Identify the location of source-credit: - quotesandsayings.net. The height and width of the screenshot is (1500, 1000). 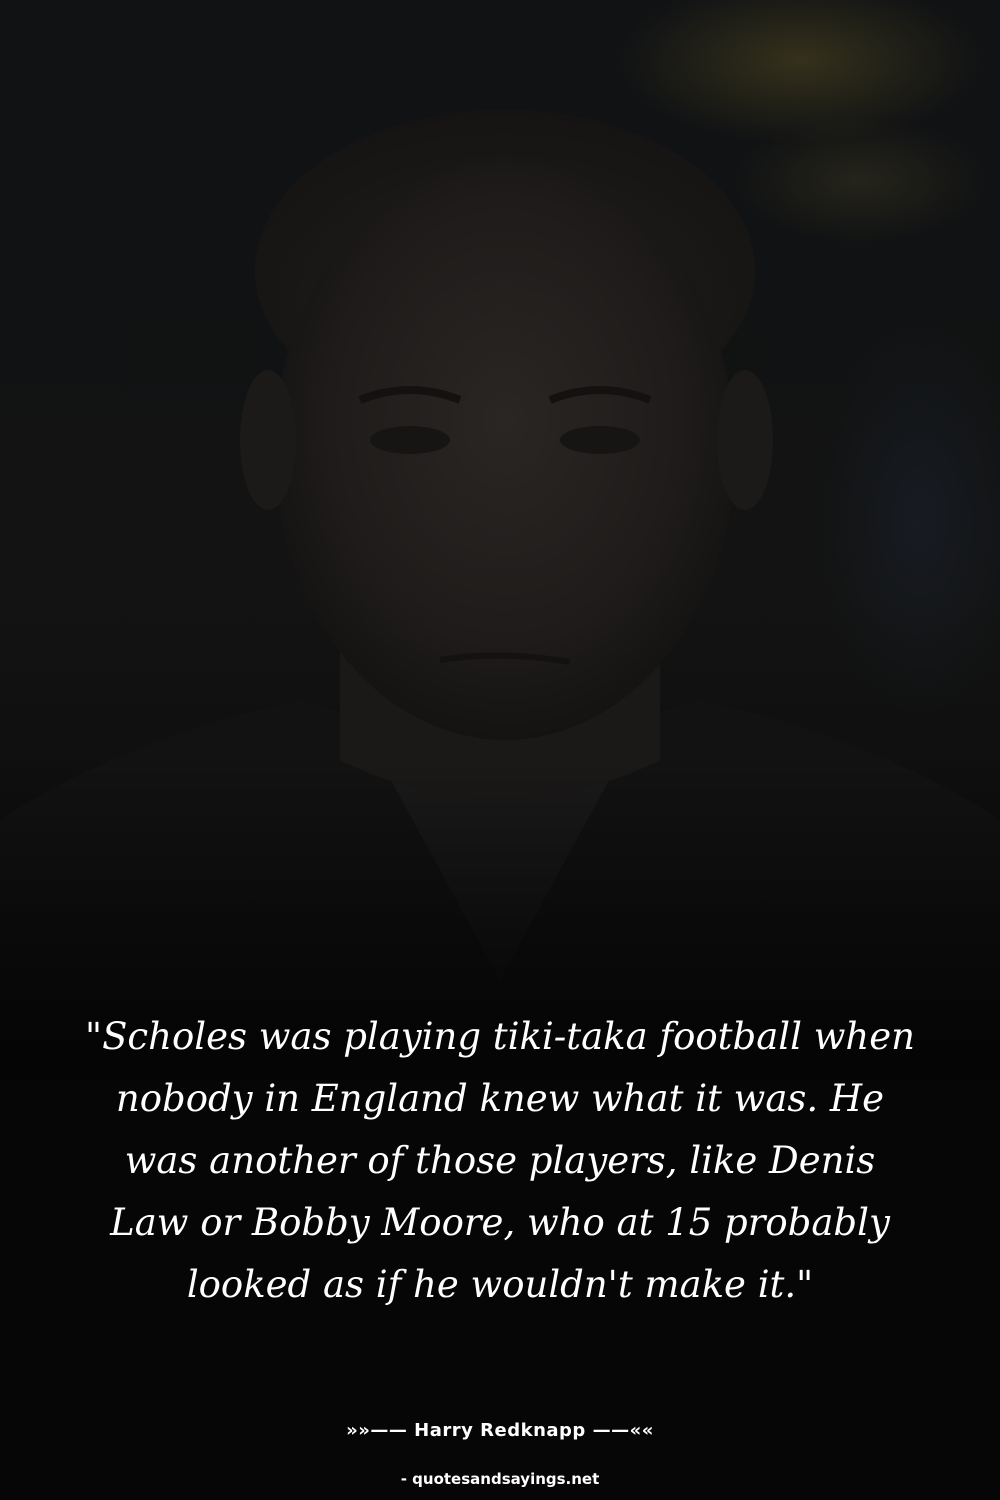
(500, 1479).